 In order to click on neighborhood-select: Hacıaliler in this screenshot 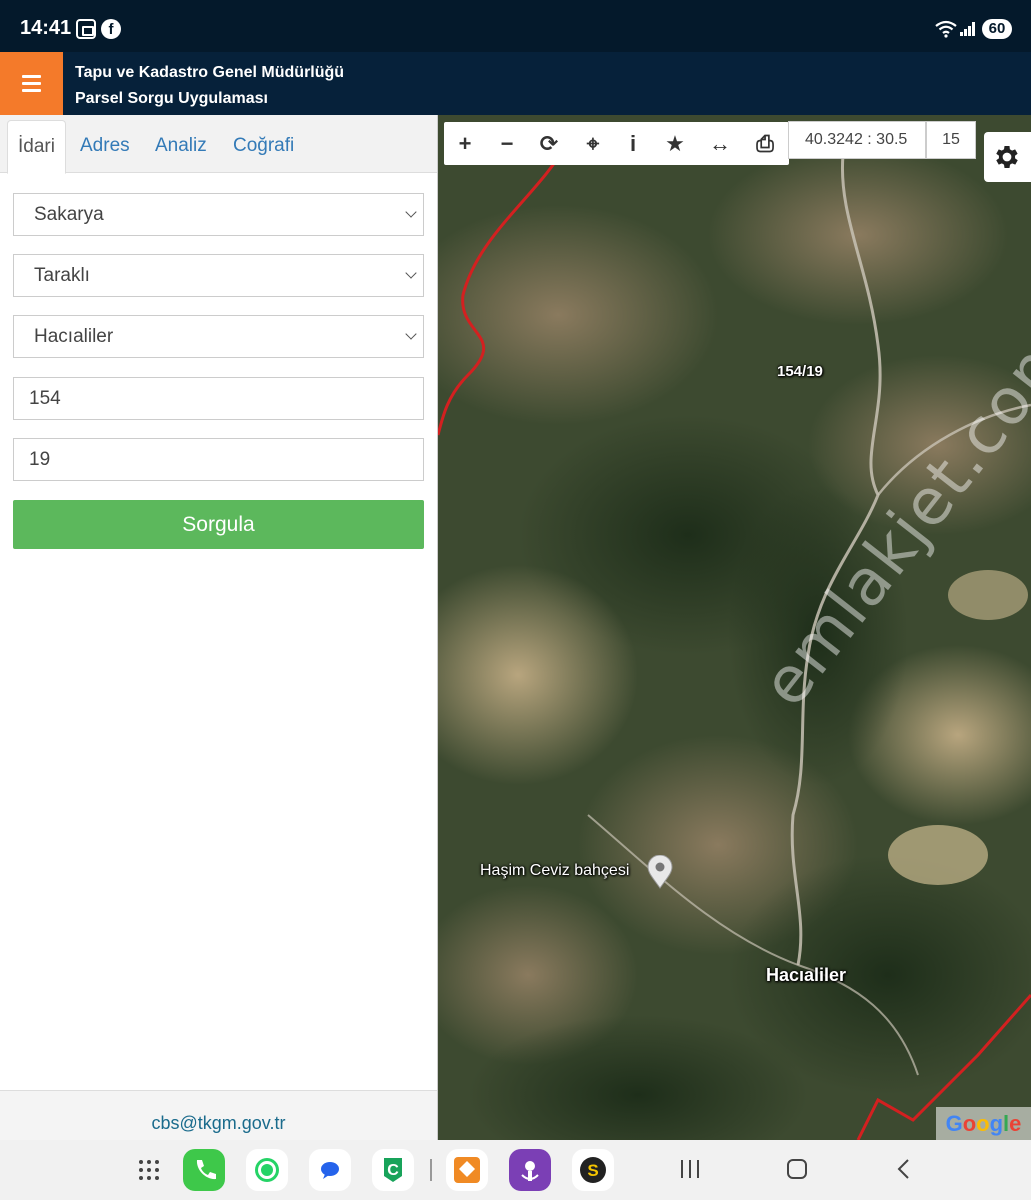, I will do `click(218, 336)`.